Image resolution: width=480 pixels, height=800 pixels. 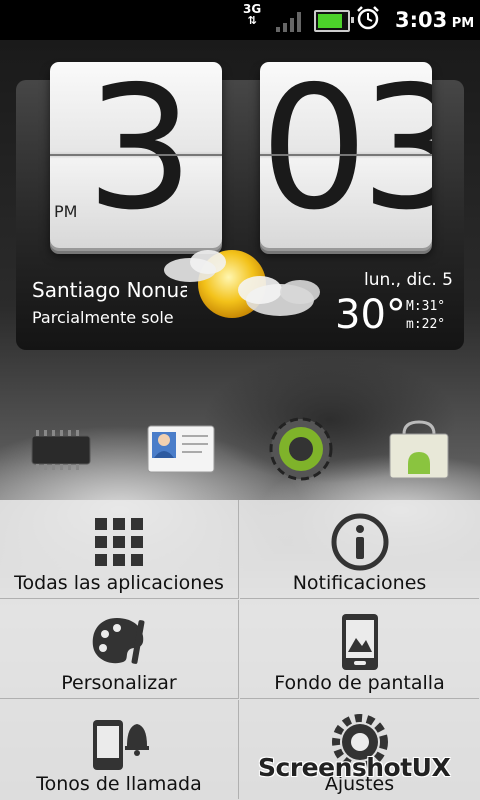 I want to click on info-icon, so click(x=359, y=542).